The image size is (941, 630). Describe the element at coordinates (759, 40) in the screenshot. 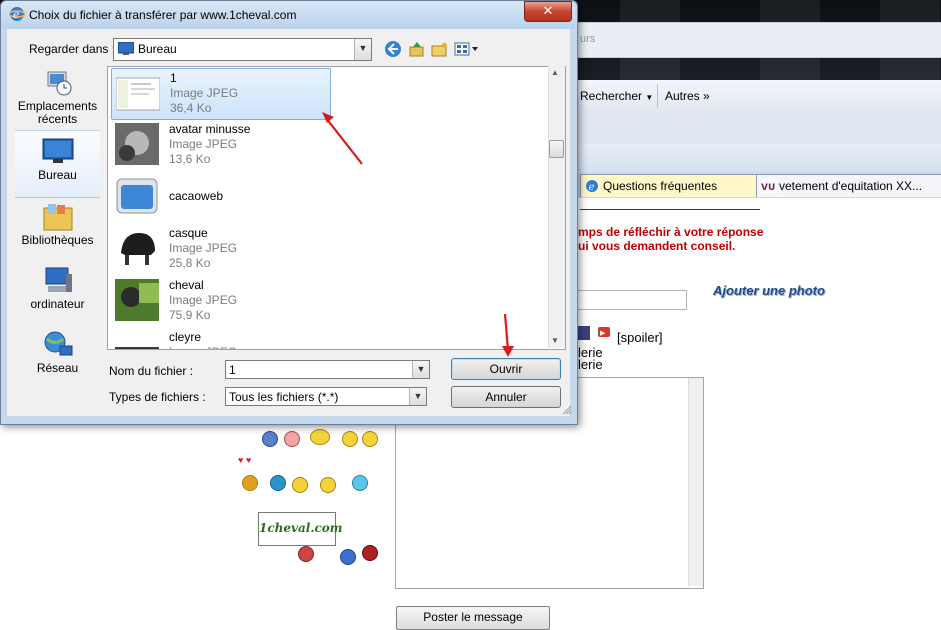

I see `browser-address-bar` at that location.